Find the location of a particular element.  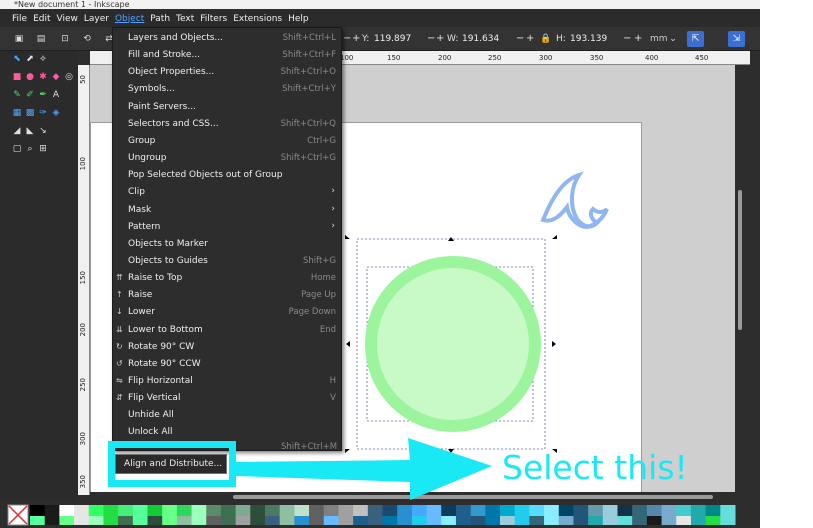

menu-help: Help is located at coordinates (298, 19).